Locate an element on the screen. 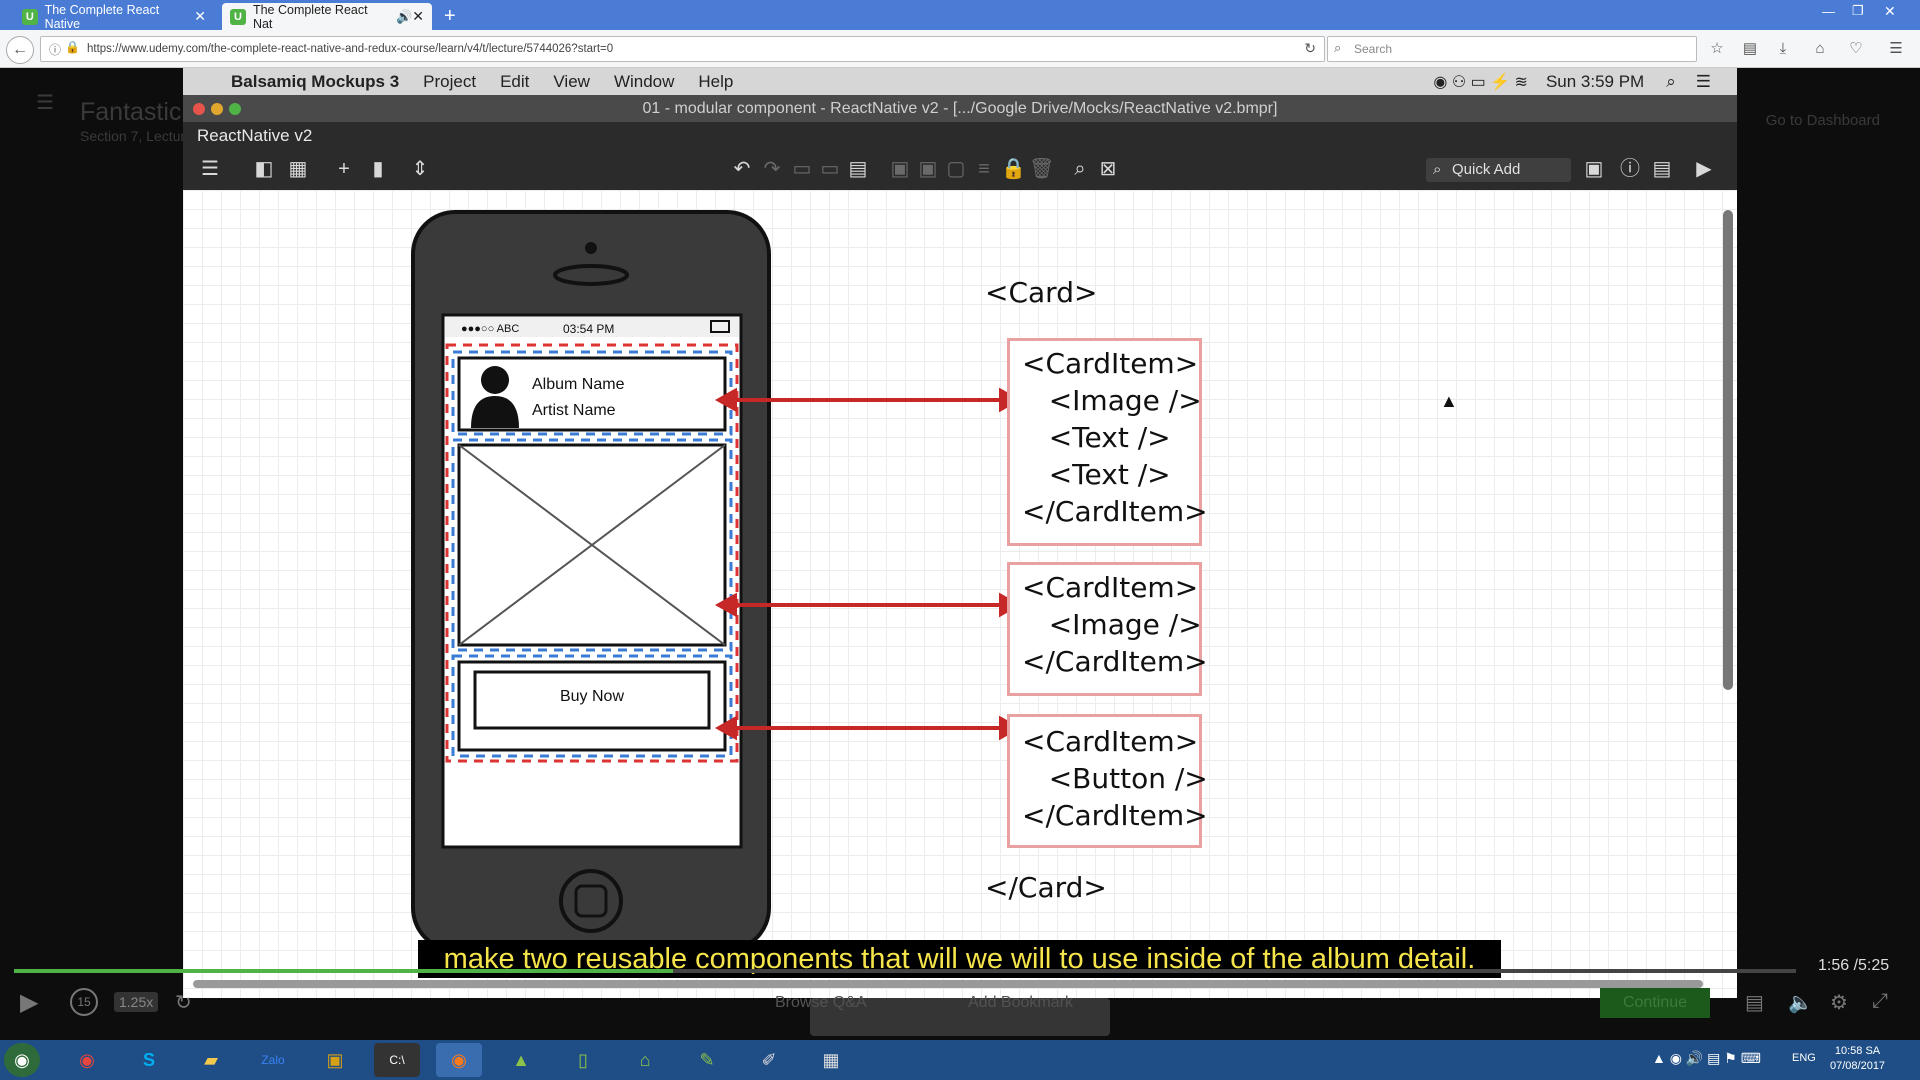  language-indicator: ENG is located at coordinates (1804, 1058).